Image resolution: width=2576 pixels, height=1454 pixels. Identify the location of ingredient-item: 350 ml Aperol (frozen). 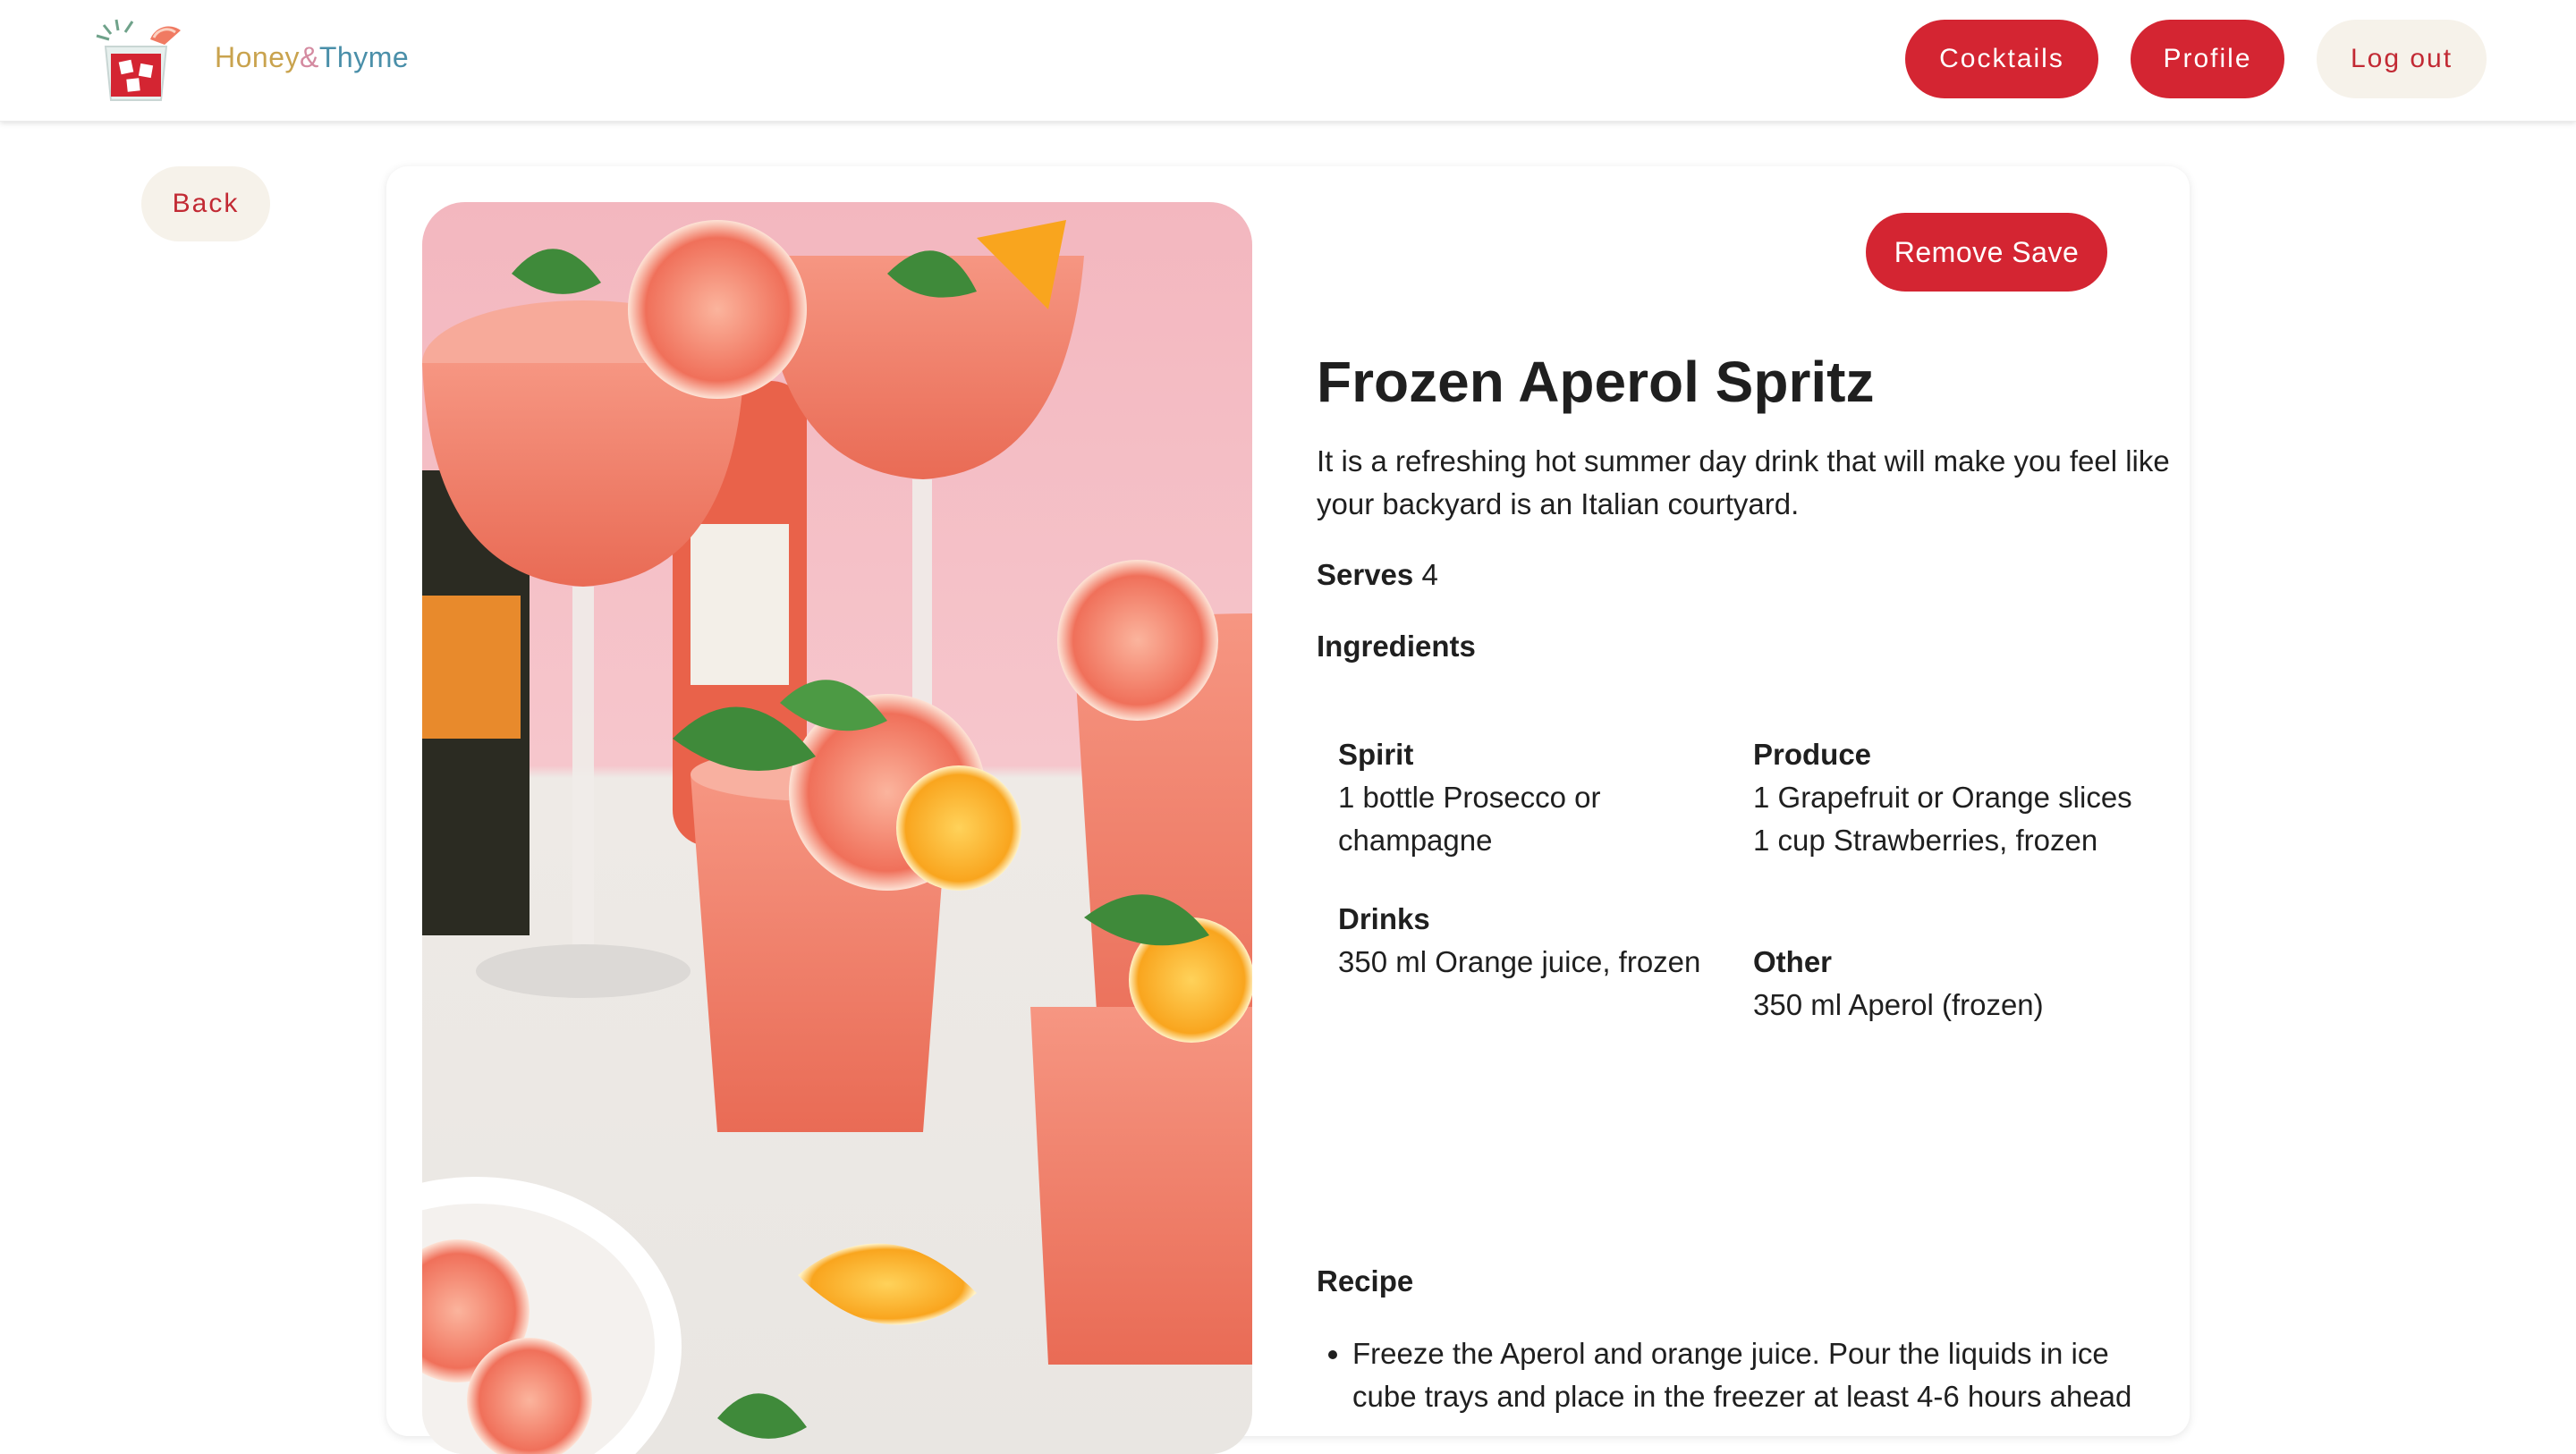
(1898, 1004).